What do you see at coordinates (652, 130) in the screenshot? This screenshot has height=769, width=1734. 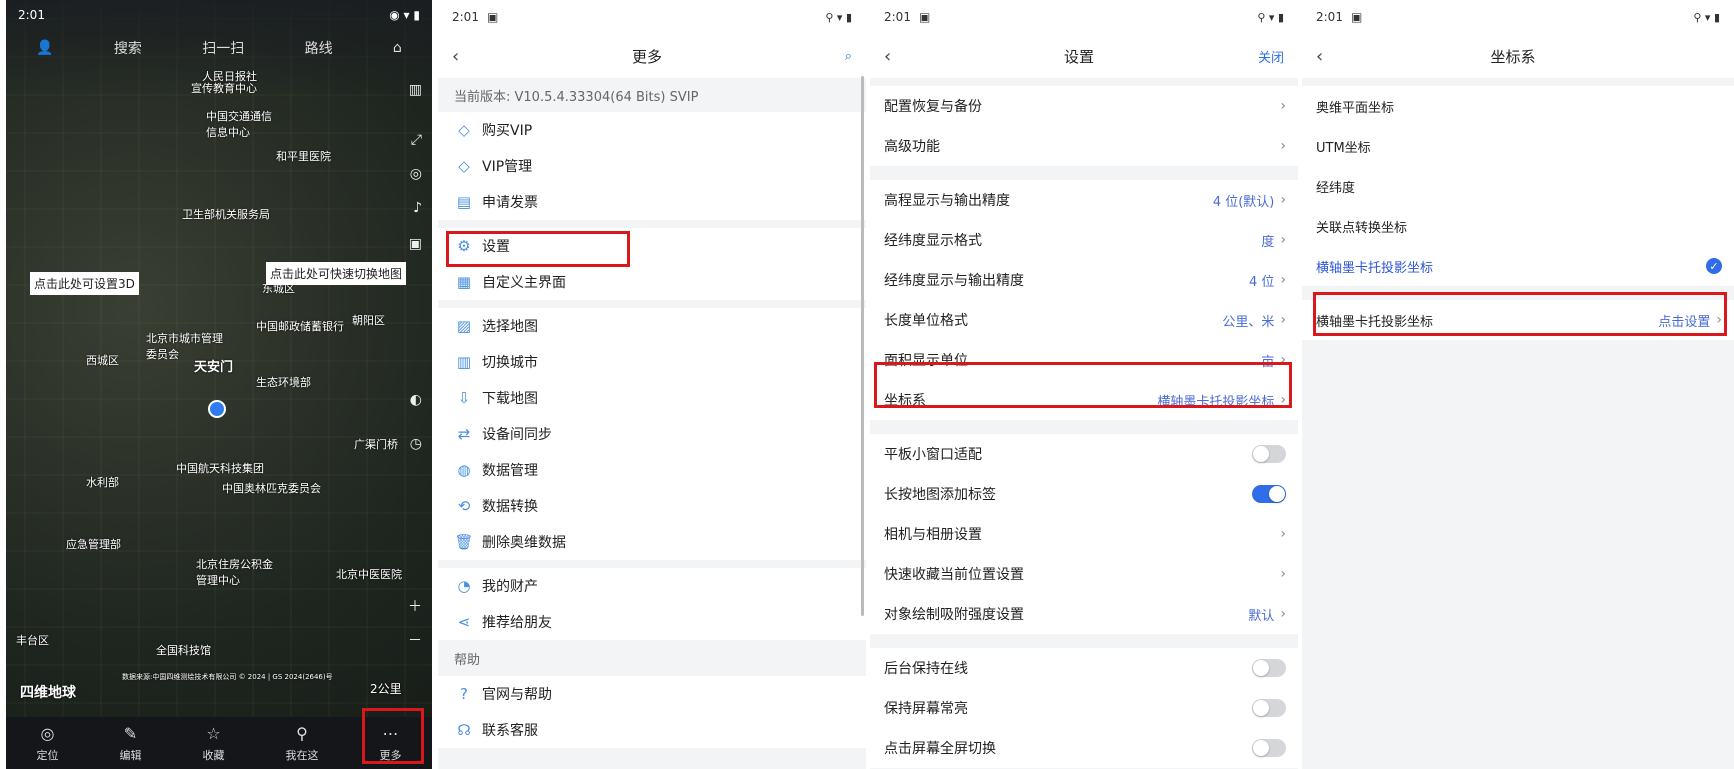 I see `menu-buy-vip: ◇ 购买VIP` at bounding box center [652, 130].